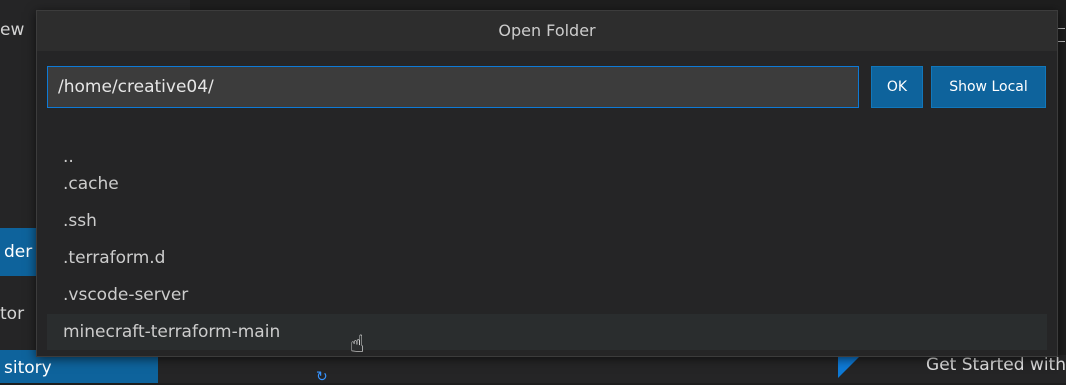 The image size is (1066, 385). What do you see at coordinates (547, 221) in the screenshot?
I see `list-item-ssh: .ssh` at bounding box center [547, 221].